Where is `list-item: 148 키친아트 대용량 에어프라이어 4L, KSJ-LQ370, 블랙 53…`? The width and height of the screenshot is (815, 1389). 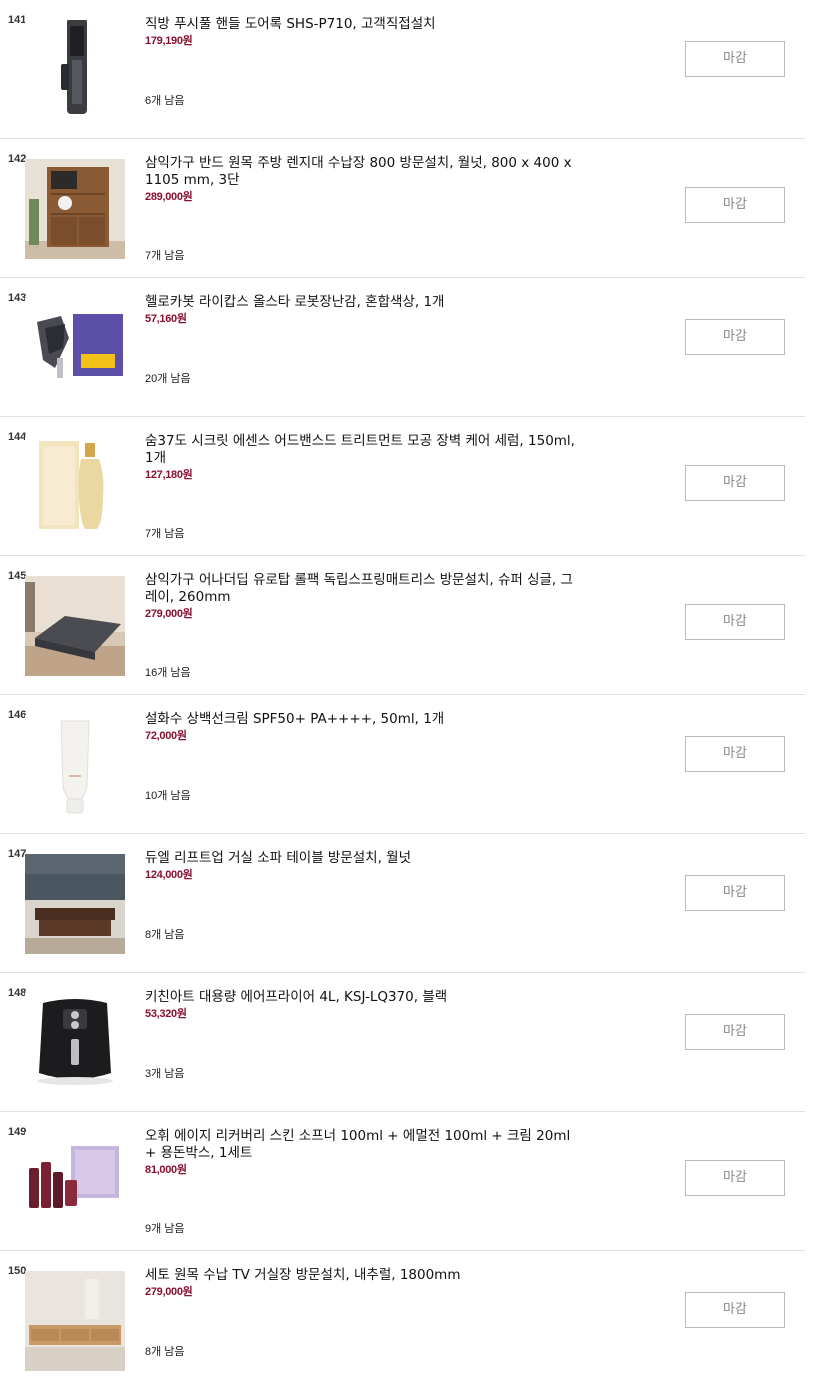 list-item: 148 키친아트 대용량 에어프라이어 4L, KSJ-LQ370, 블랙 53… is located at coordinates (402, 1042).